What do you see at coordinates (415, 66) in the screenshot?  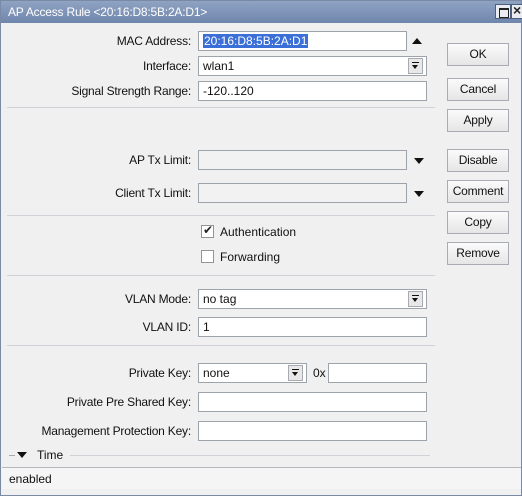 I see `interface-dropdown-icon` at bounding box center [415, 66].